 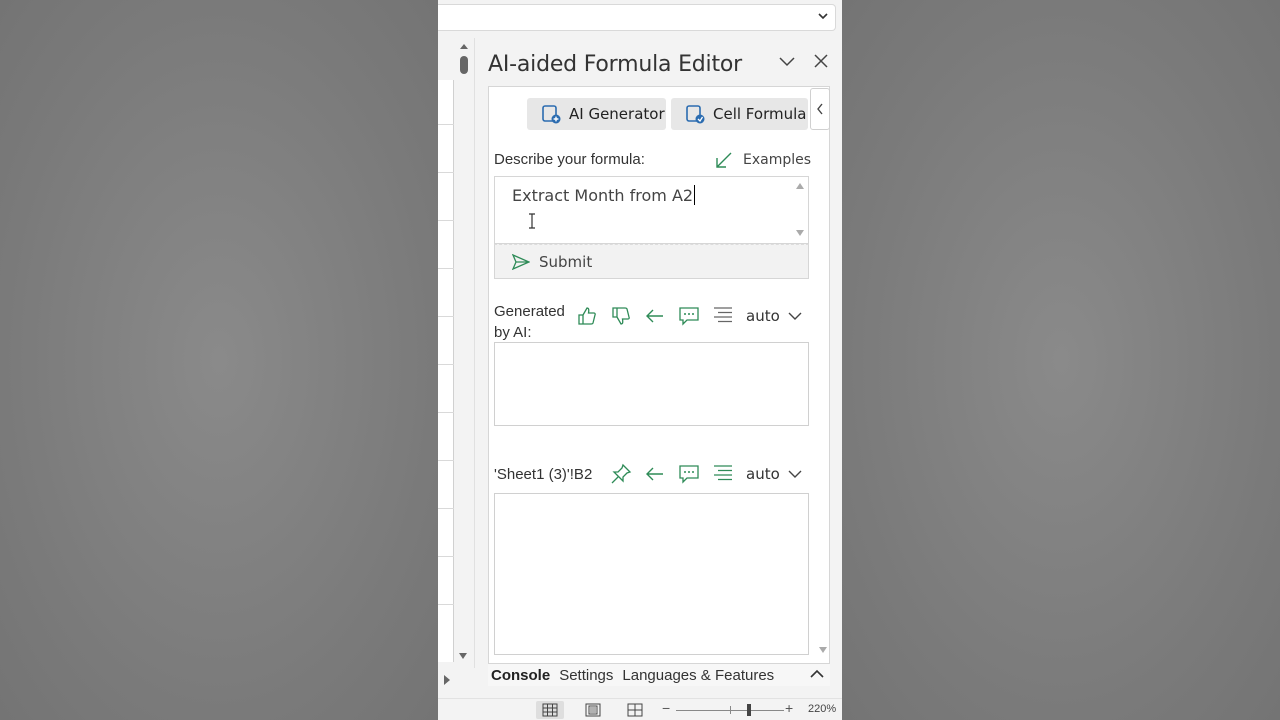 What do you see at coordinates (617, 114) in the screenshot?
I see `ai-generator-label: AI Generator` at bounding box center [617, 114].